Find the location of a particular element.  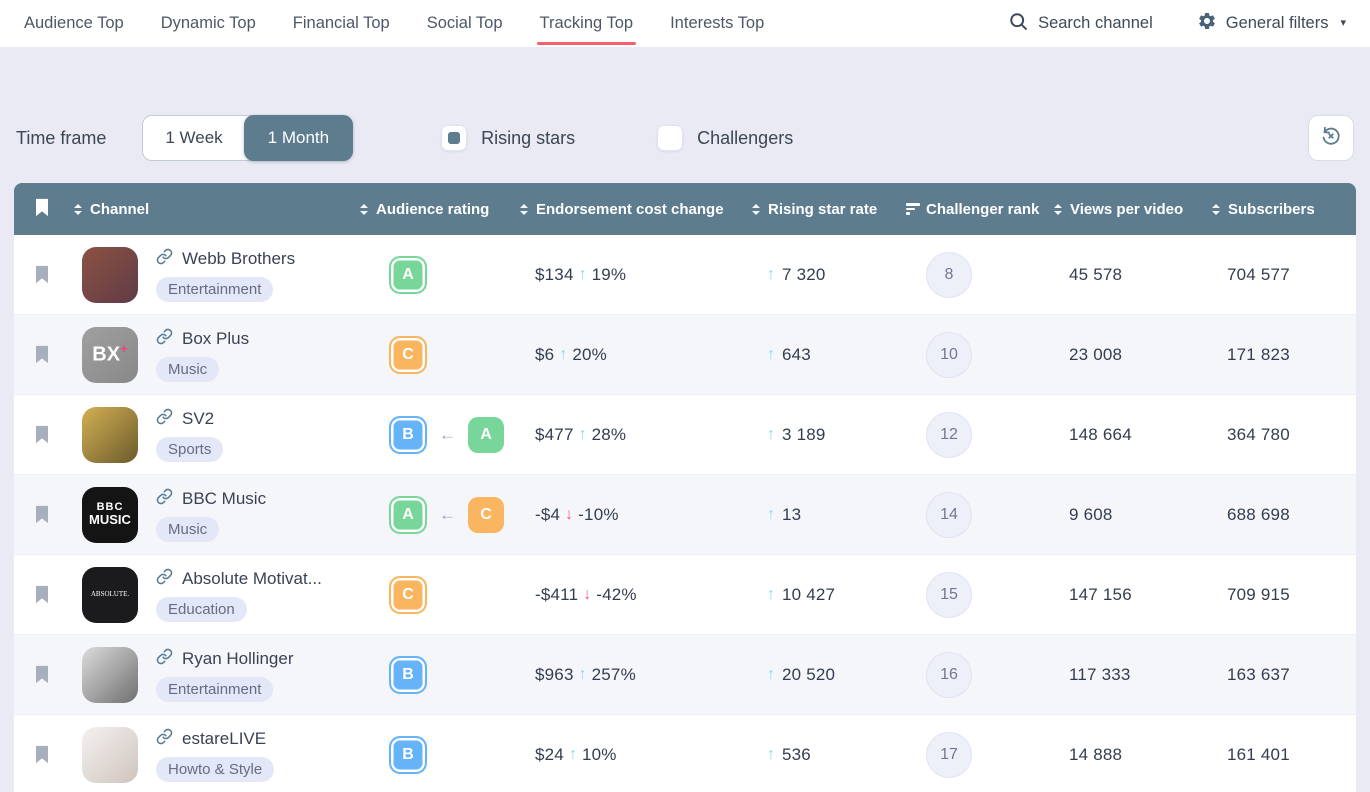

channel-avatar: BBC MUSIC is located at coordinates (110, 514).